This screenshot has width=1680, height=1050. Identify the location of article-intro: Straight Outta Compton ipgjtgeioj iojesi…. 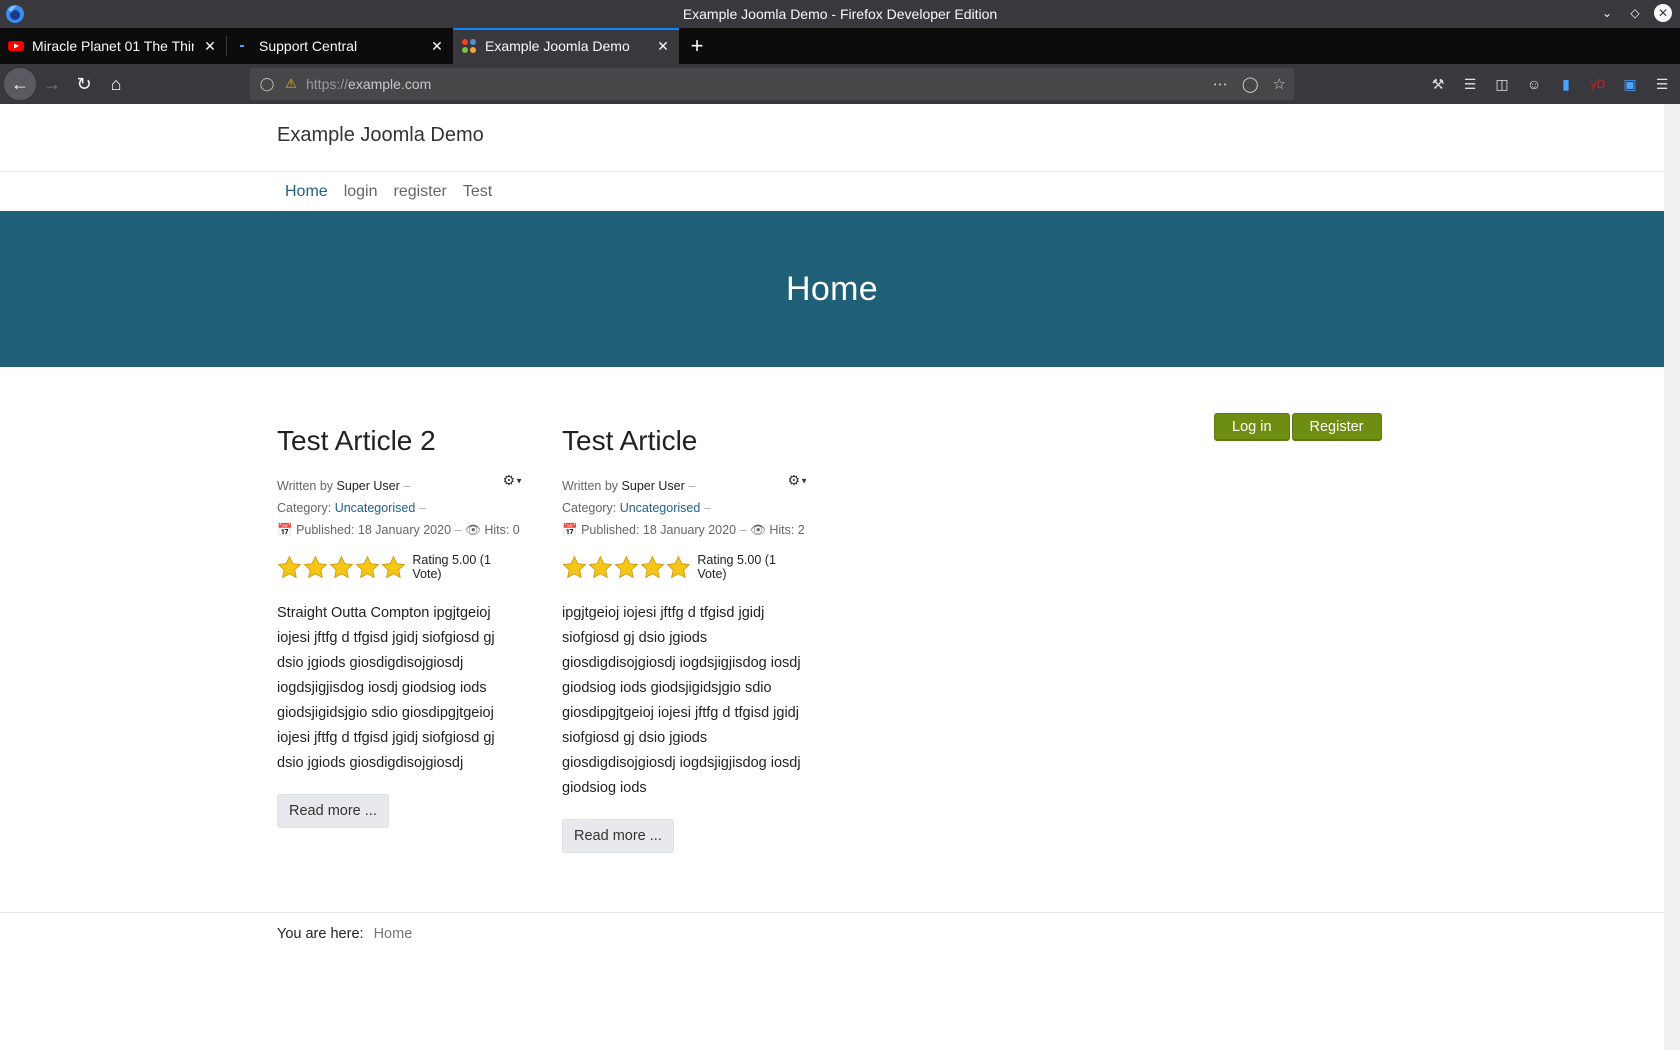
(386, 688).